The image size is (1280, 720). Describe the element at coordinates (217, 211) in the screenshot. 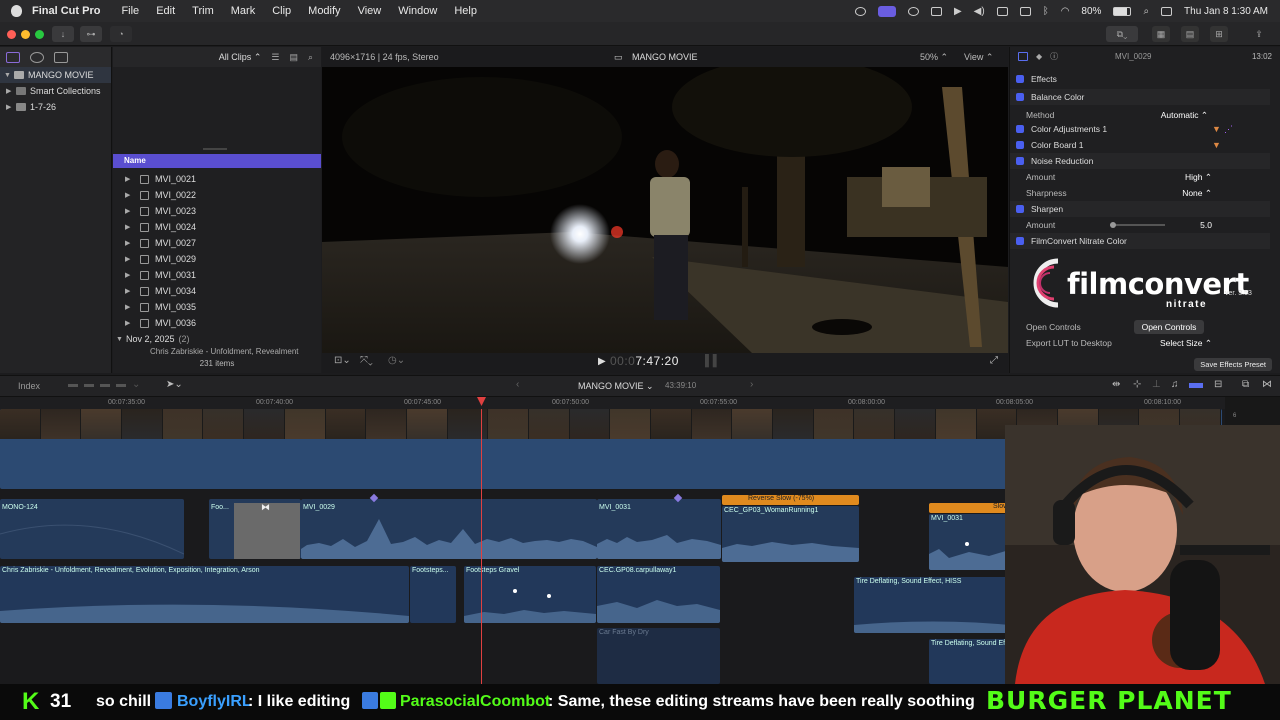

I see `list-item: ▶ MVI_0023` at that location.